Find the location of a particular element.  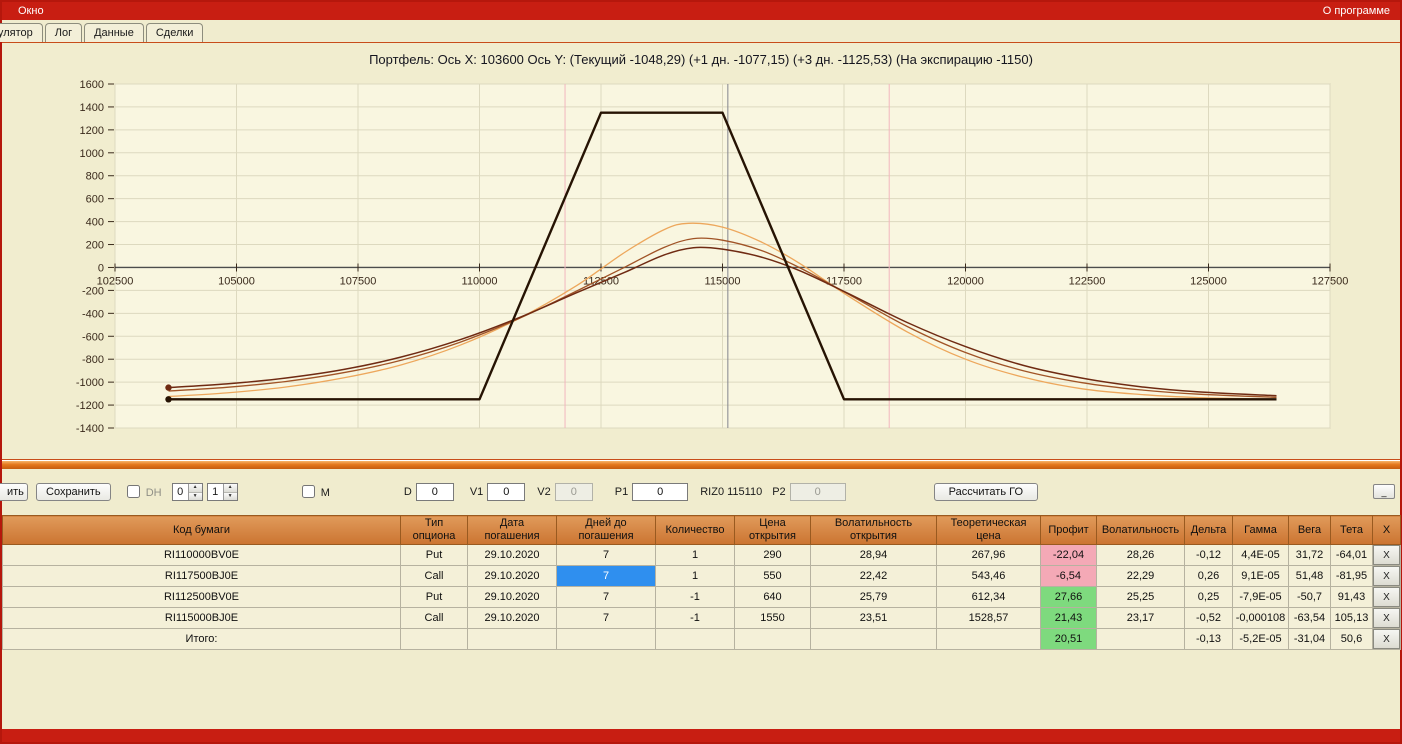

tab-data: Данные is located at coordinates (114, 32).